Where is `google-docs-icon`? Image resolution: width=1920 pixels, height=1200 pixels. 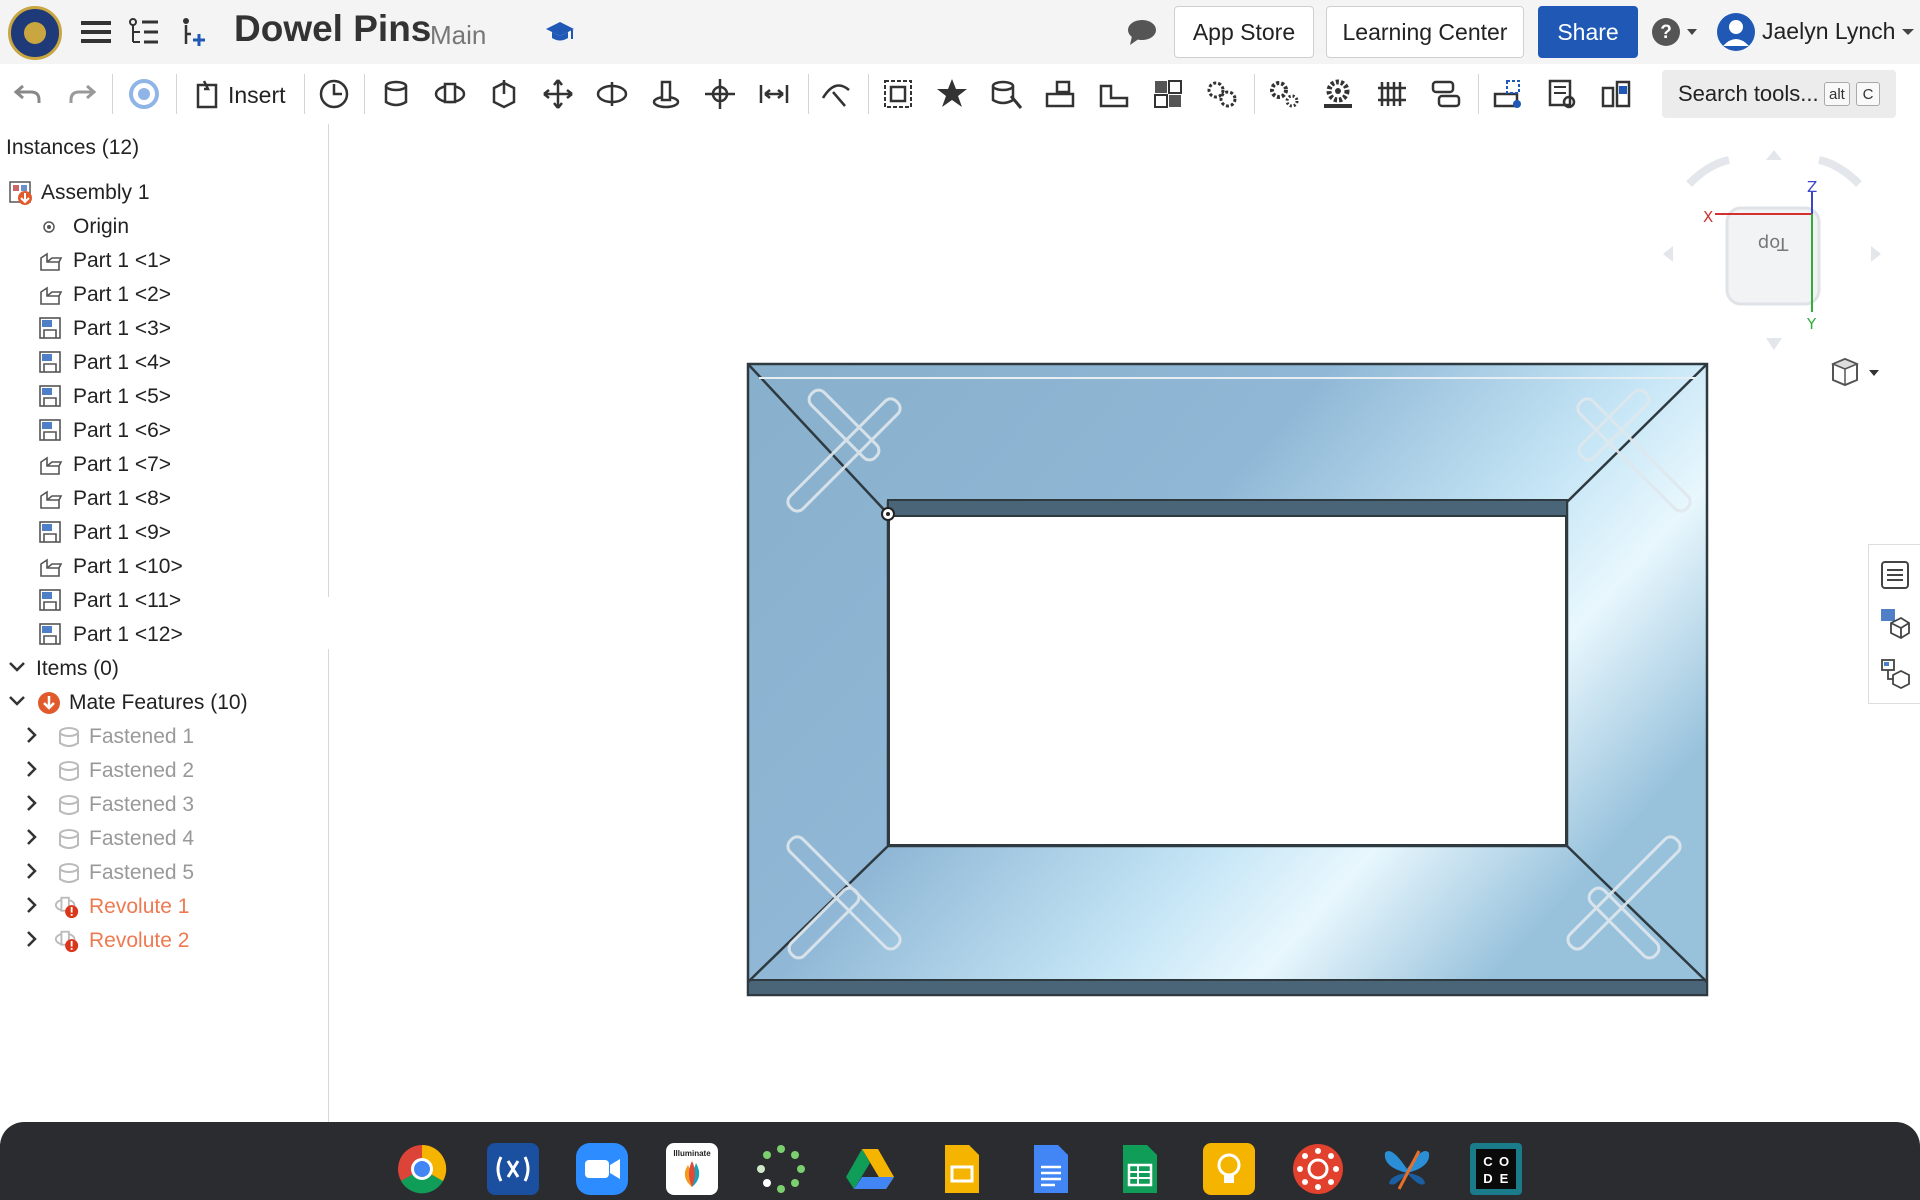 google-docs-icon is located at coordinates (1050, 1169).